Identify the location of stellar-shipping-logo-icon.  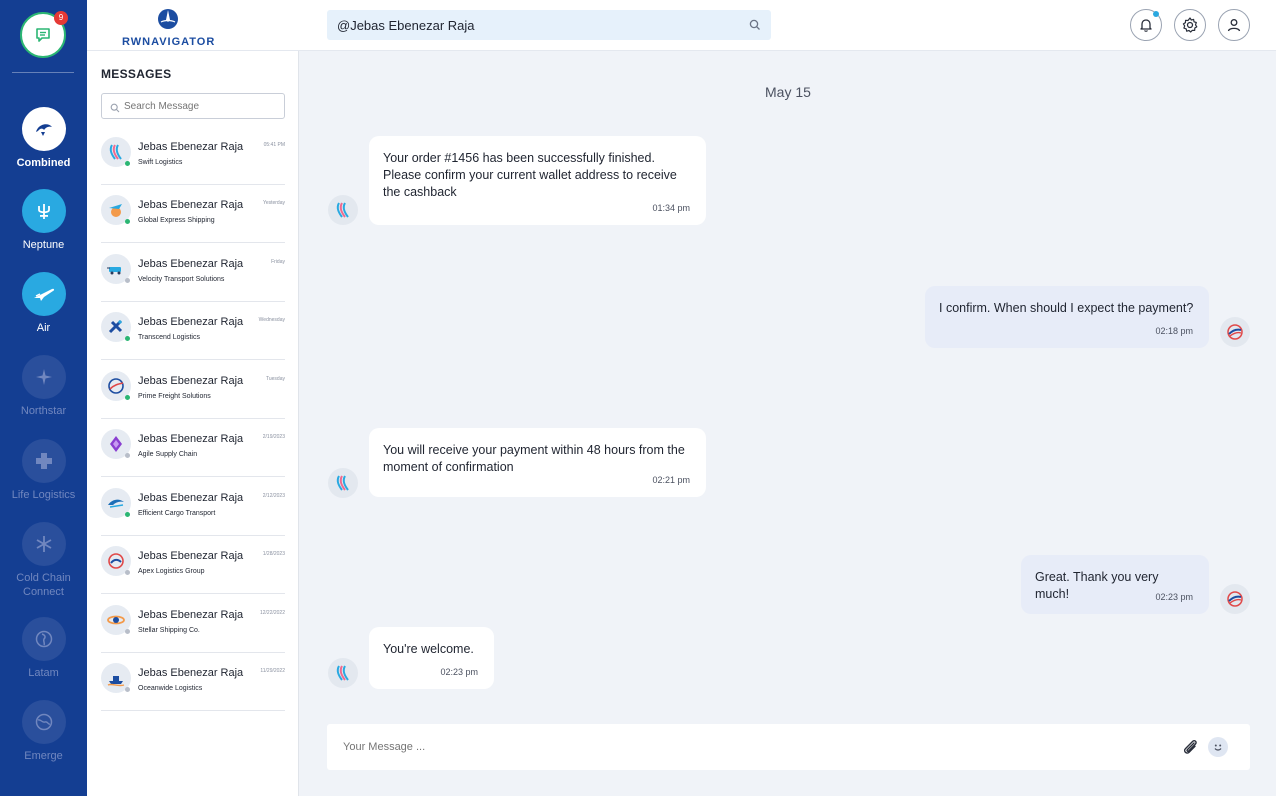
(116, 620).